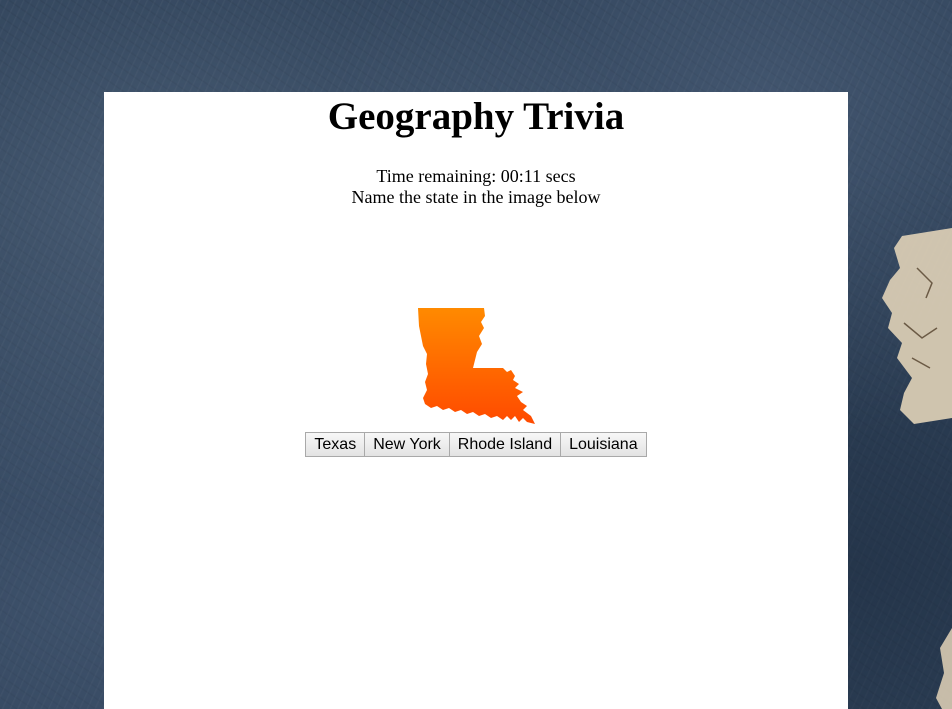 The height and width of the screenshot is (709, 952). I want to click on timer-line: Time remaining: 00:11 secs, so click(476, 176).